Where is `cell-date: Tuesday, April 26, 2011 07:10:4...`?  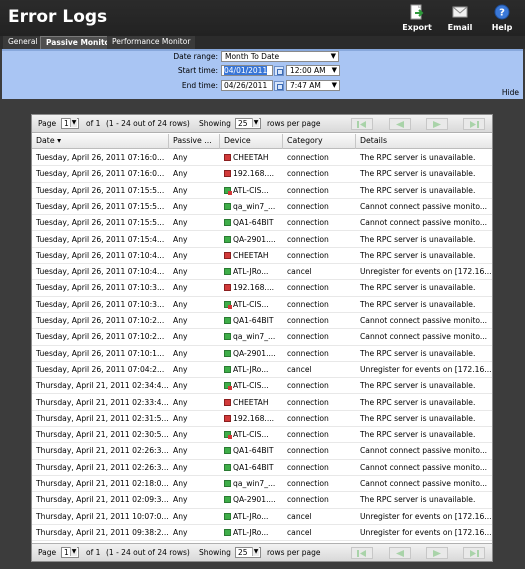
cell-date: Tuesday, April 26, 2011 07:10:4... is located at coordinates (100, 255).